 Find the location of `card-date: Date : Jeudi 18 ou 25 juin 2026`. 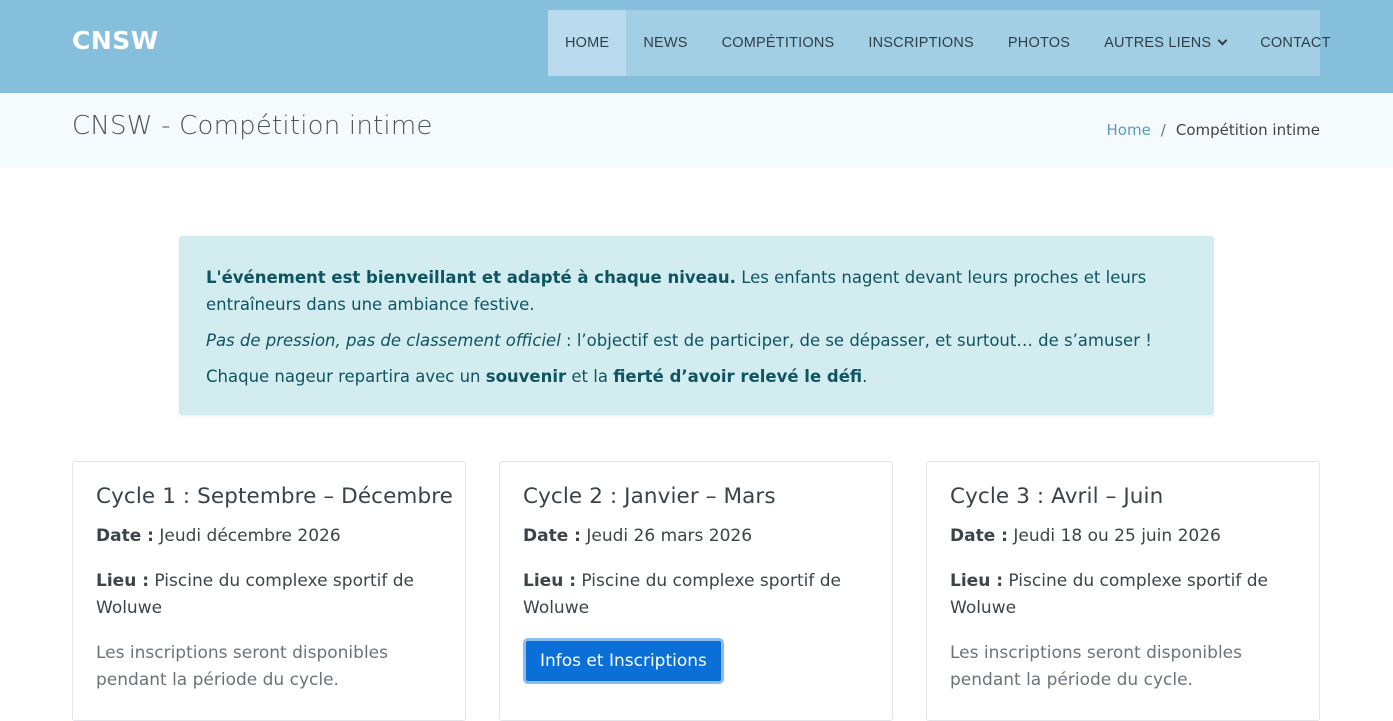

card-date: Date : Jeudi 18 ou 25 juin 2026 is located at coordinates (1123, 536).